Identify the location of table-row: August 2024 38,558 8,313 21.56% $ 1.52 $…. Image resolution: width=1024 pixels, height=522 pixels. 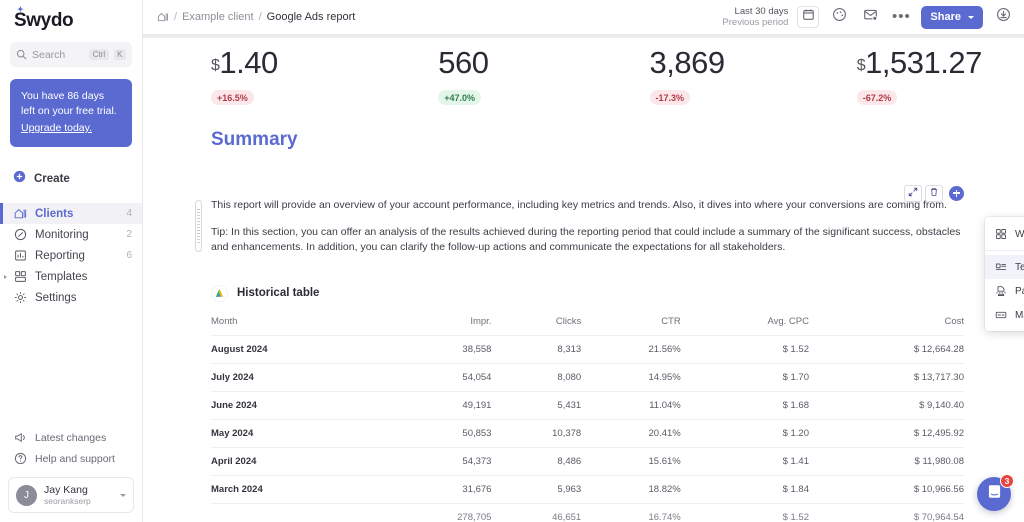
(587, 349).